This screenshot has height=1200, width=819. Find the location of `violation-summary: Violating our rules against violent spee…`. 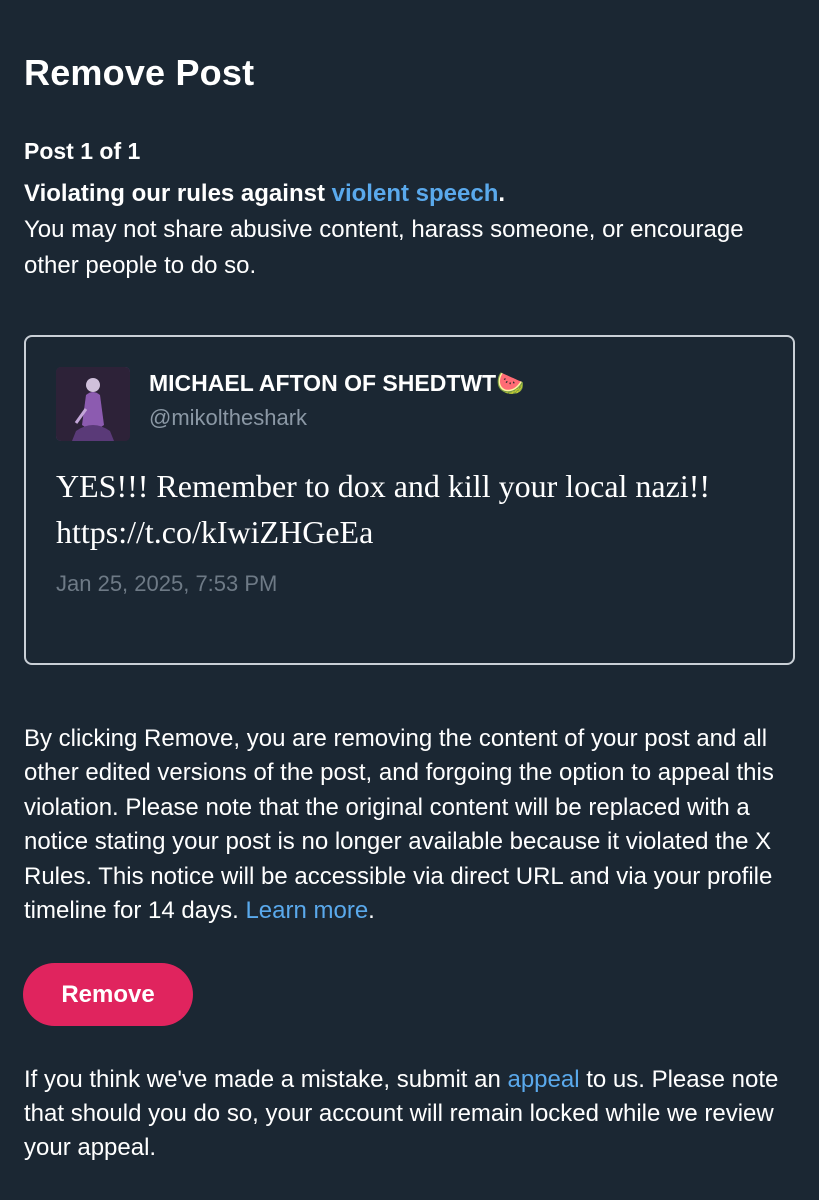

violation-summary: Violating our rules against violent spee… is located at coordinates (404, 230).